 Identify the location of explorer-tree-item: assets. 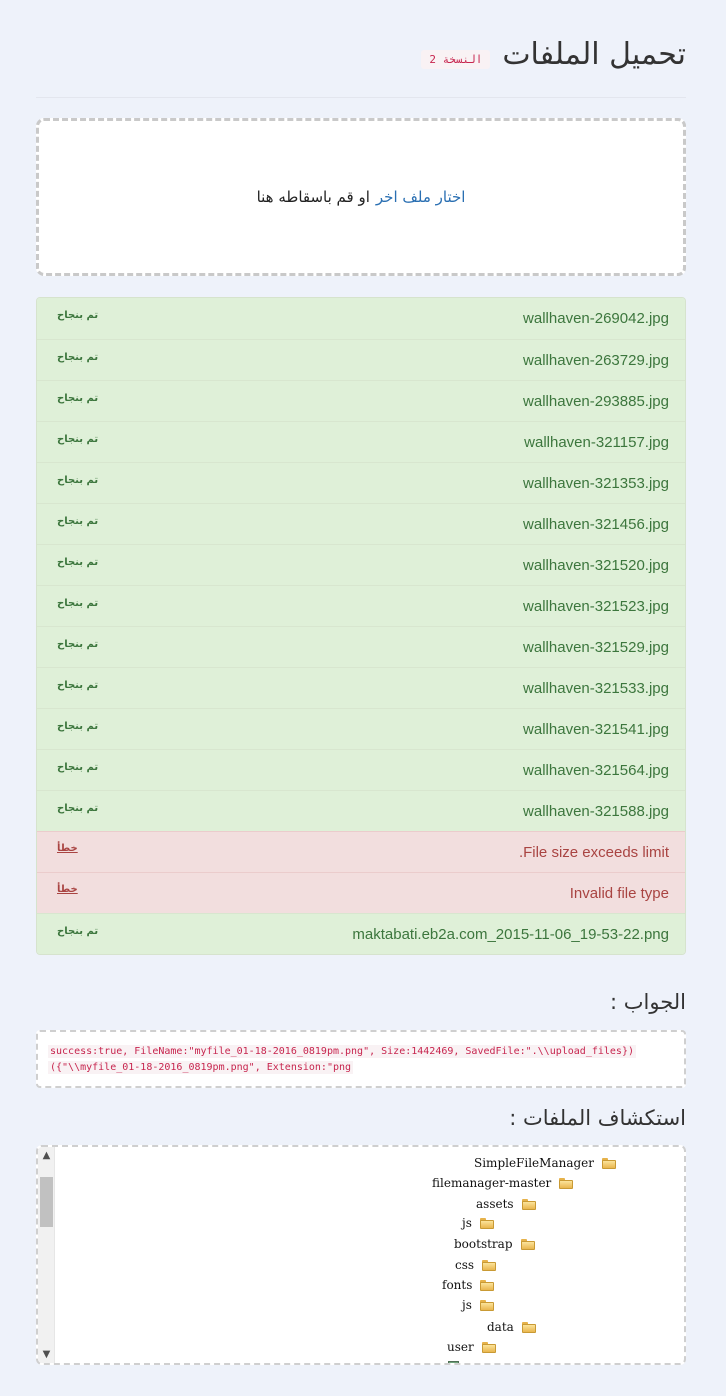
(506, 1204).